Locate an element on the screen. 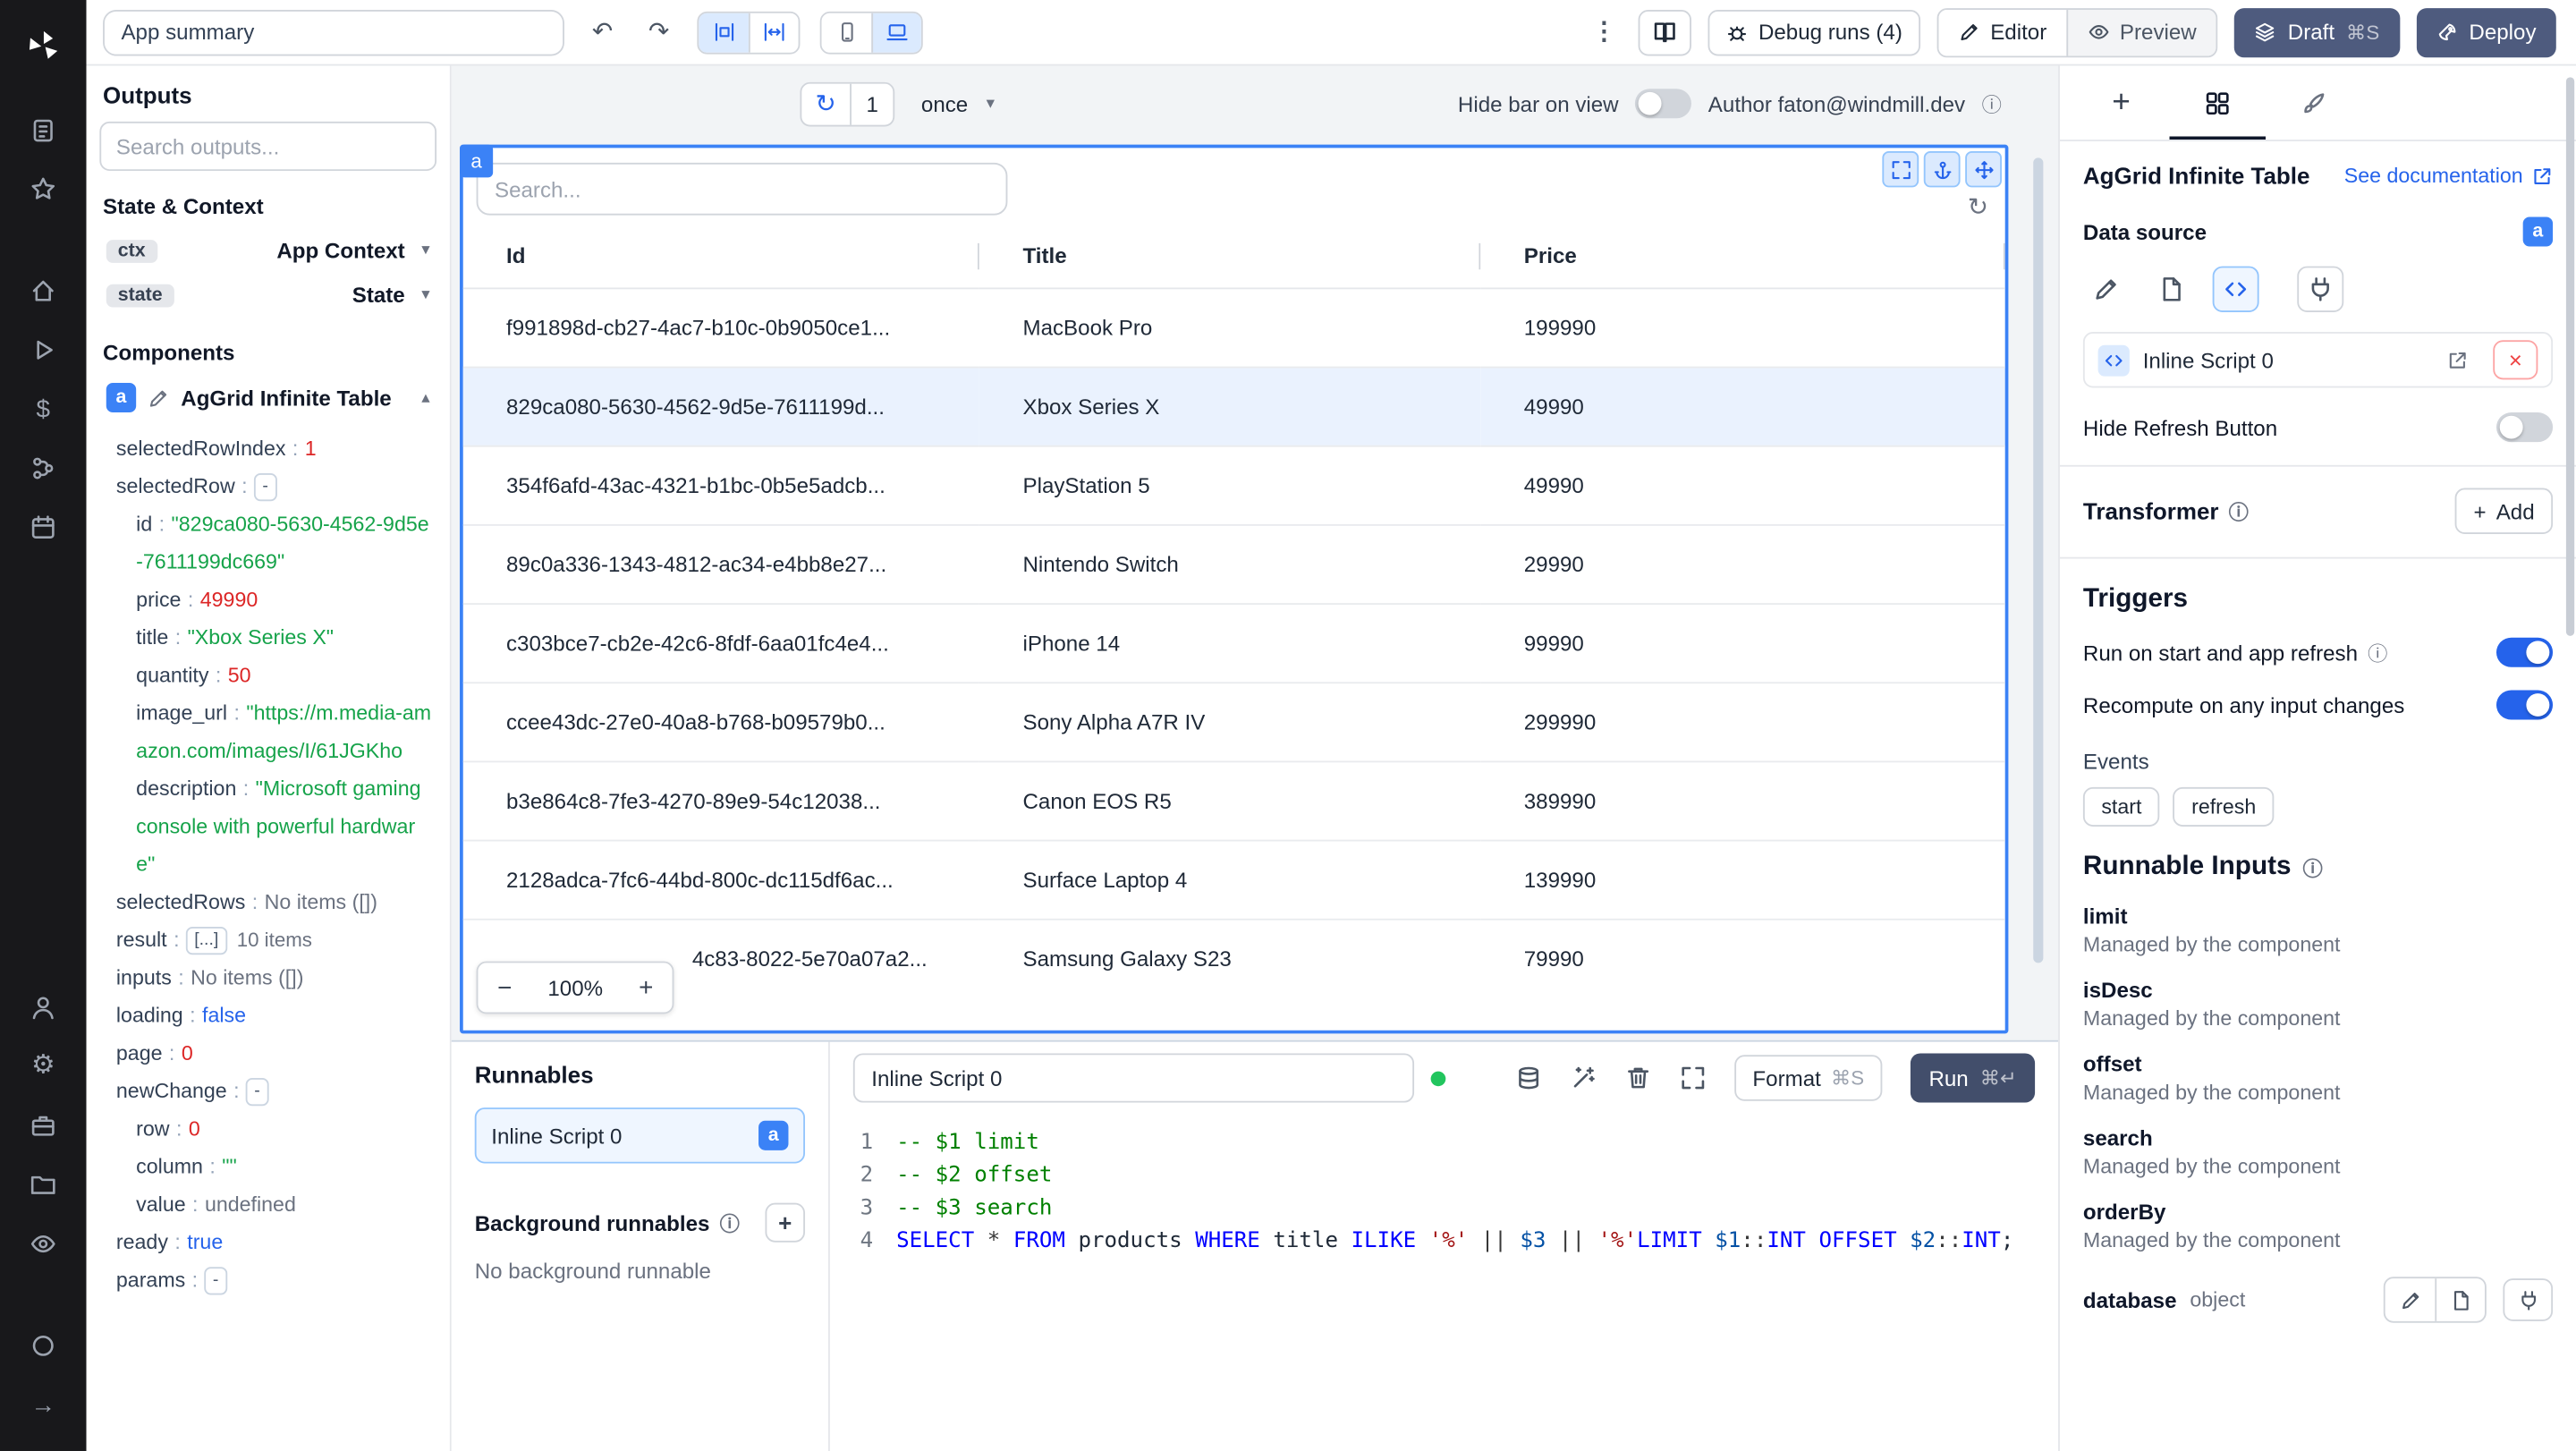  see-documentation-link: See documentation is located at coordinates (2448, 176).